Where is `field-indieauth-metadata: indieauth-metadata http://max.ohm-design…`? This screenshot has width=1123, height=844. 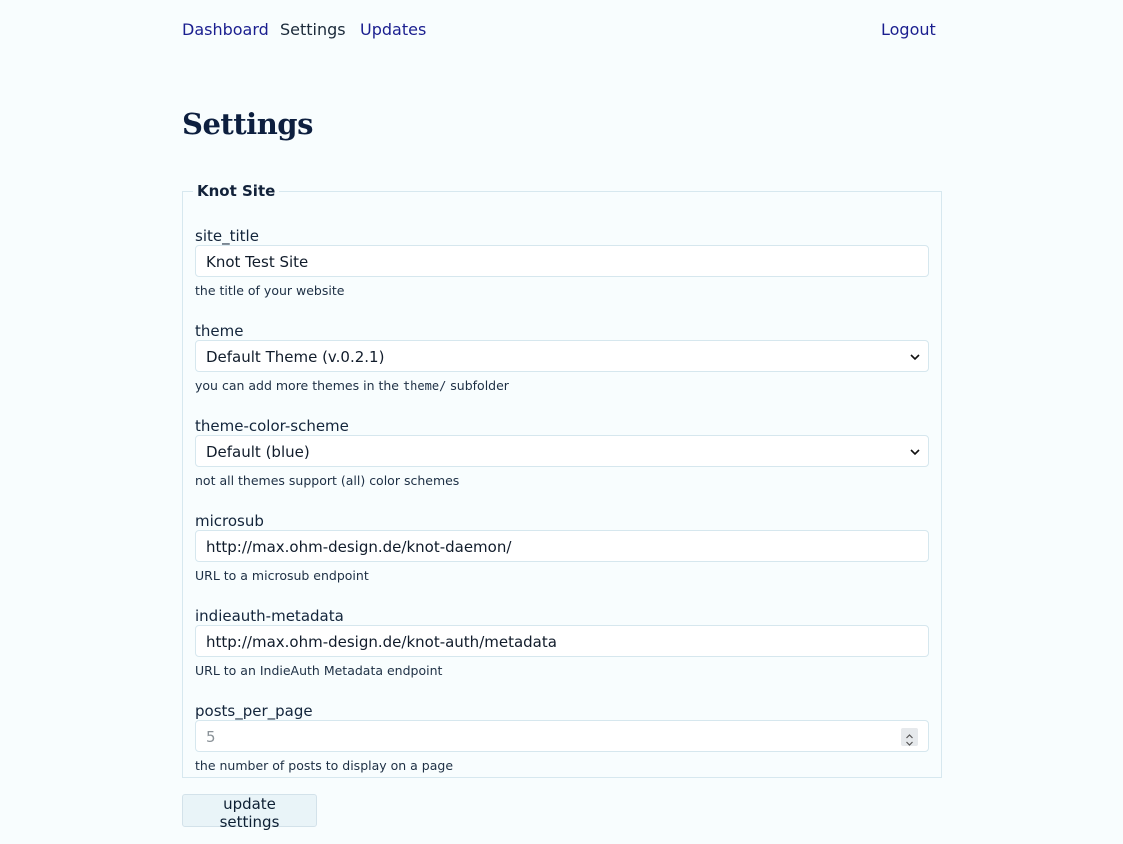
field-indieauth-metadata: indieauth-metadata http://max.ohm-design… is located at coordinates (562, 642).